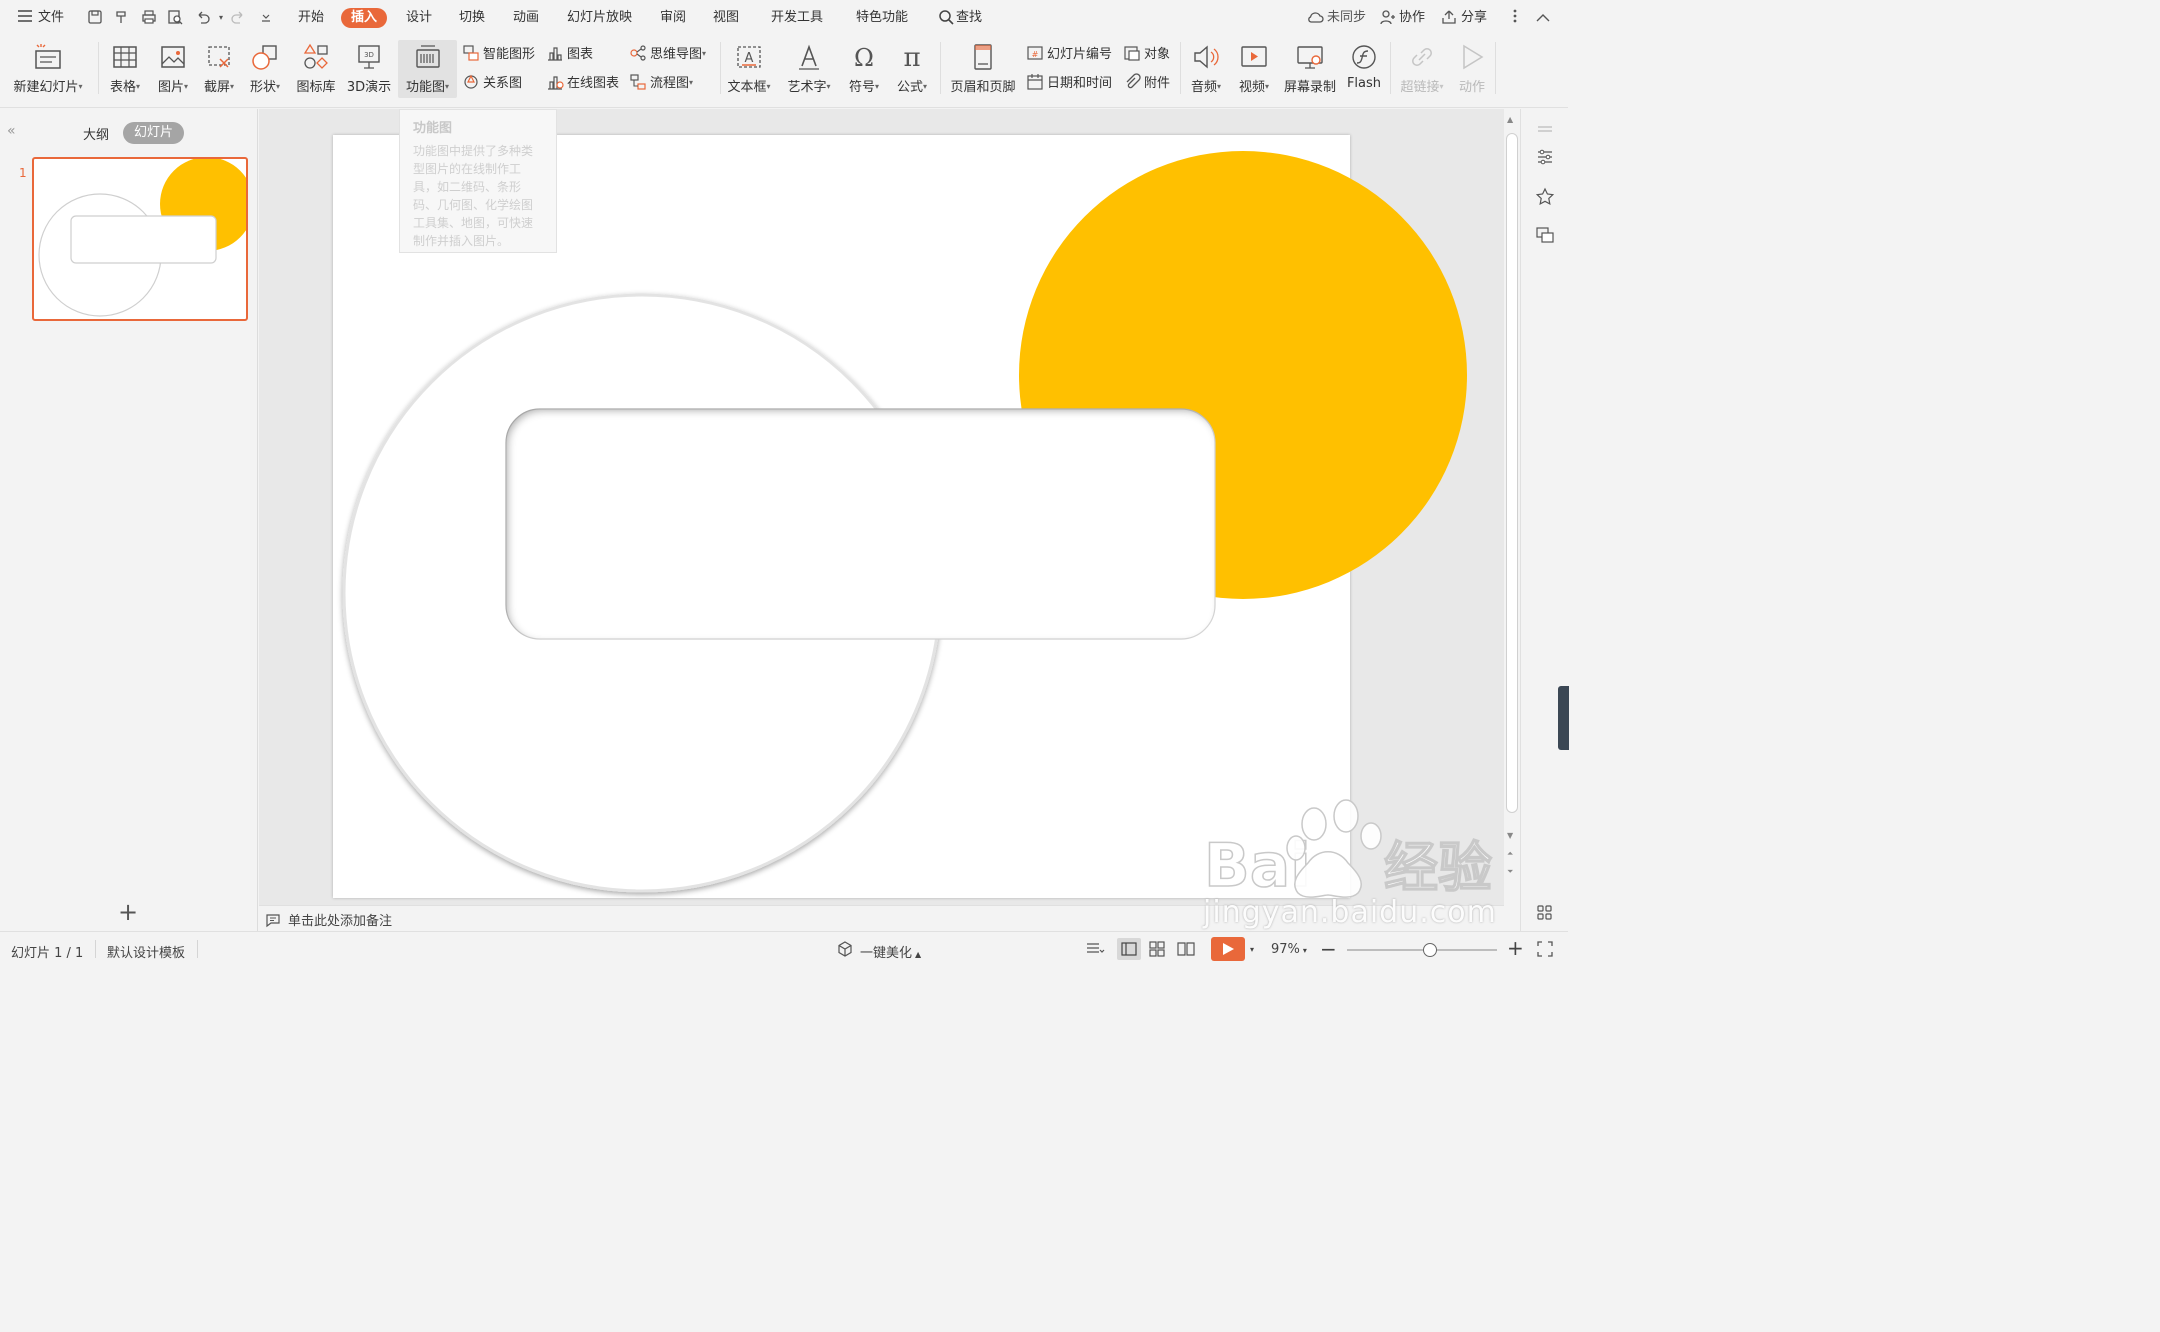 The height and width of the screenshot is (1332, 2160). Describe the element at coordinates (1474, 18) in the screenshot. I see `share-button: 分享` at that location.